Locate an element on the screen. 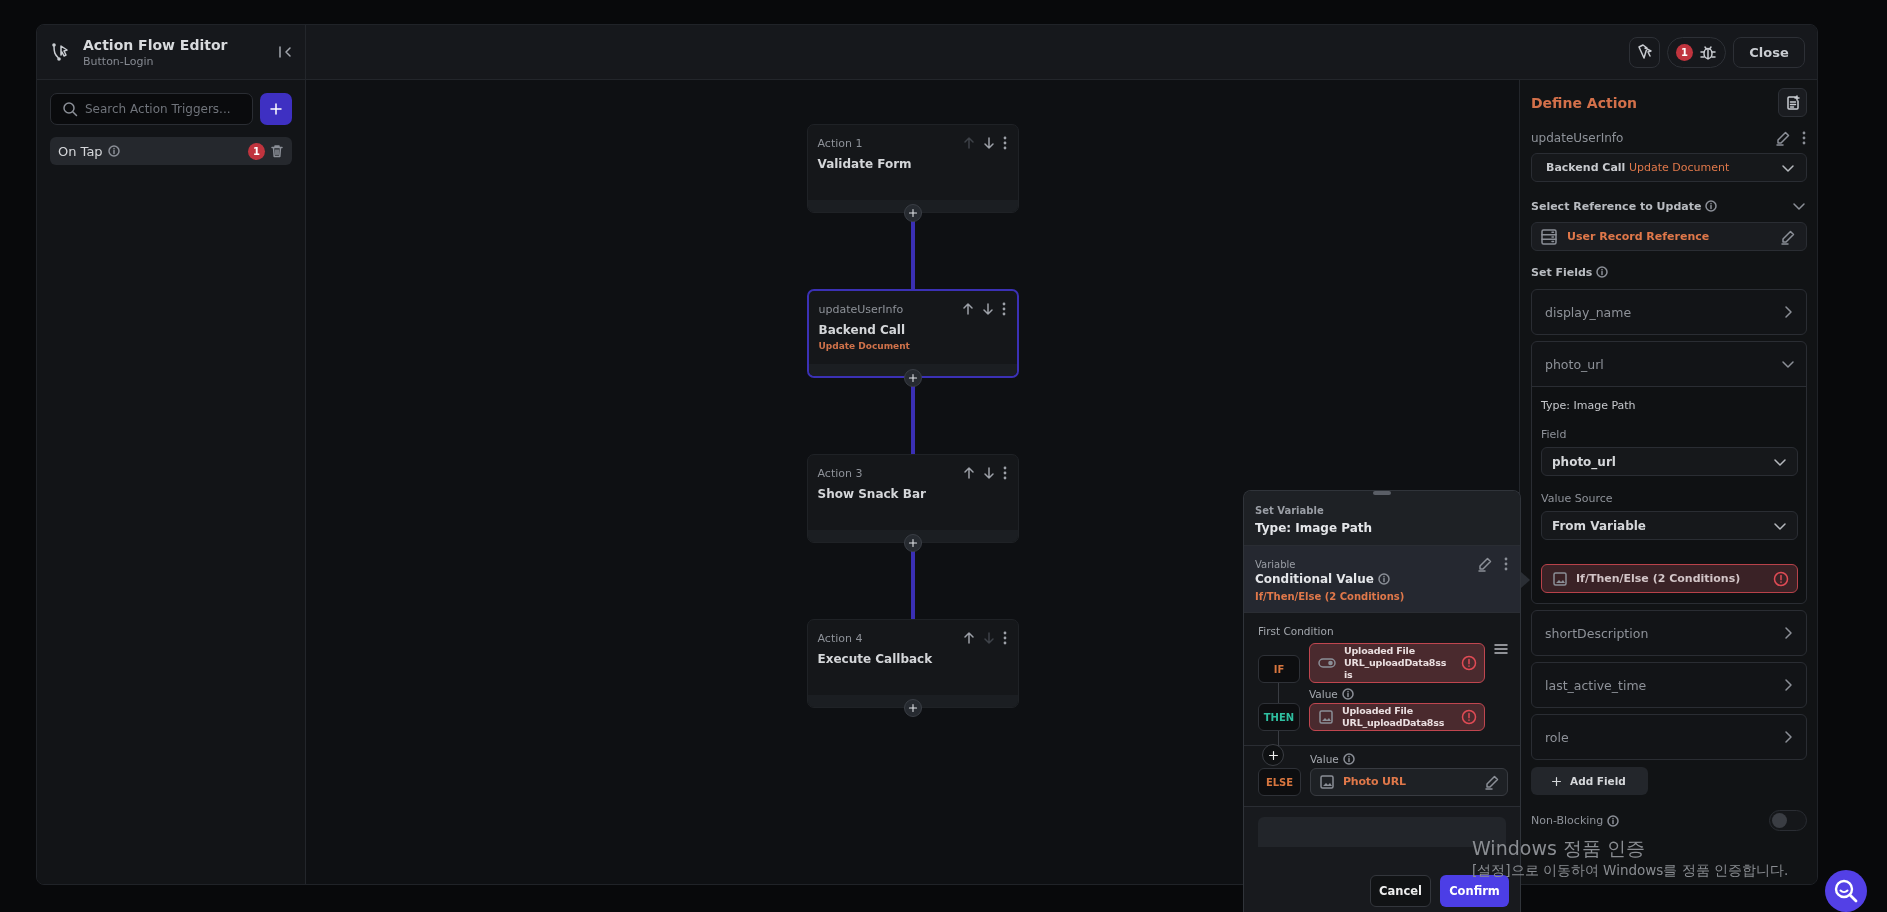  add-trigger-button is located at coordinates (276, 109).